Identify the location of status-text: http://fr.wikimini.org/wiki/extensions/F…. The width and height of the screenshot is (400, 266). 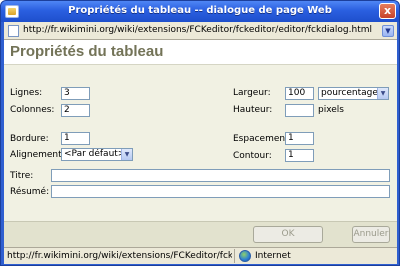
(119, 256).